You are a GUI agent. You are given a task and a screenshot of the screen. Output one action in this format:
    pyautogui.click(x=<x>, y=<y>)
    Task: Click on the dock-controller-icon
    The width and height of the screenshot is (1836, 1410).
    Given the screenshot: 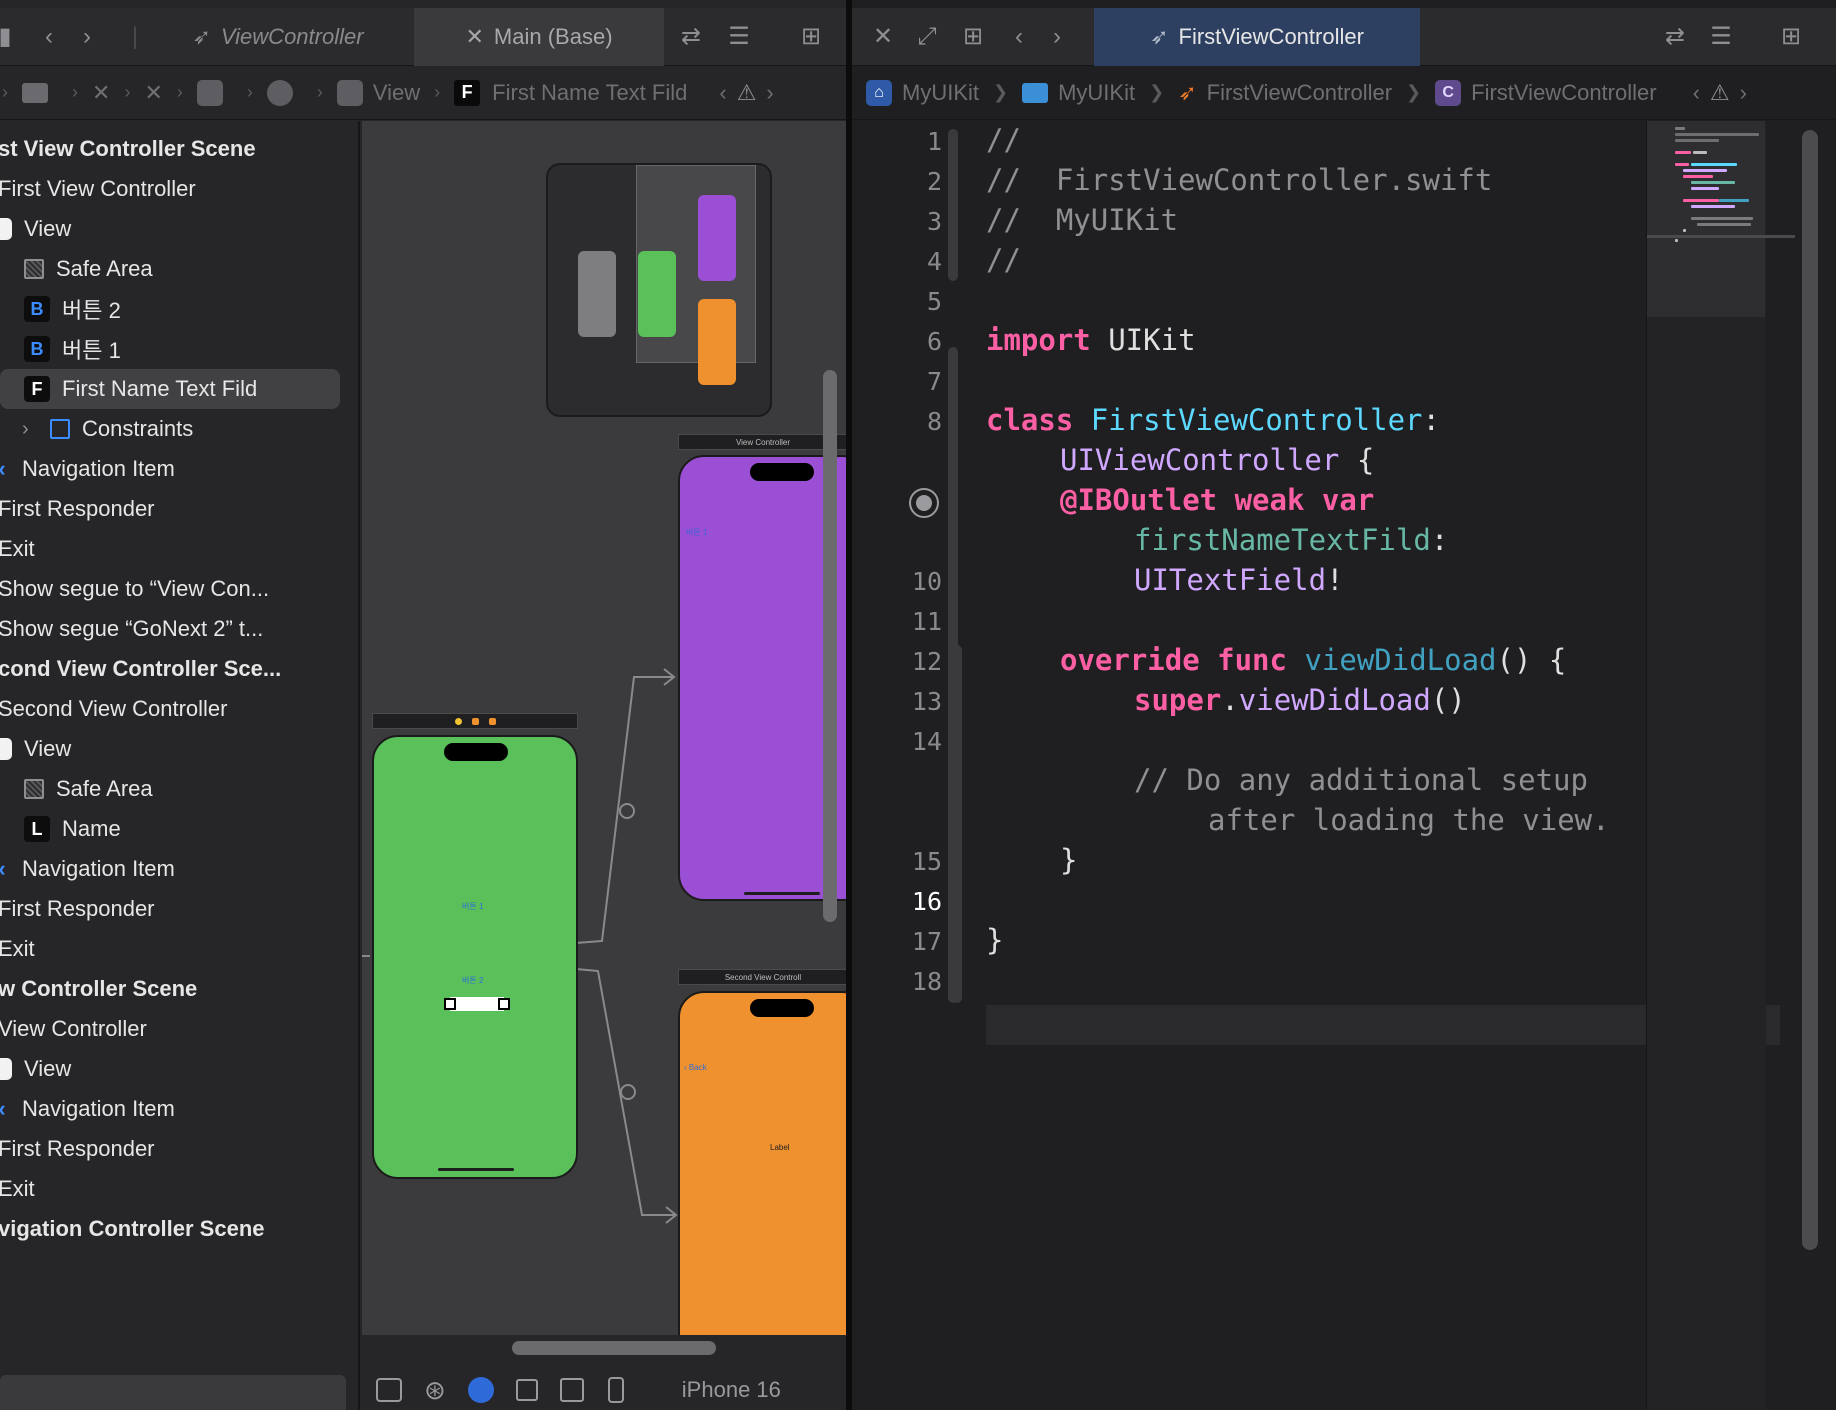 What is the action you would take?
    pyautogui.click(x=458, y=721)
    